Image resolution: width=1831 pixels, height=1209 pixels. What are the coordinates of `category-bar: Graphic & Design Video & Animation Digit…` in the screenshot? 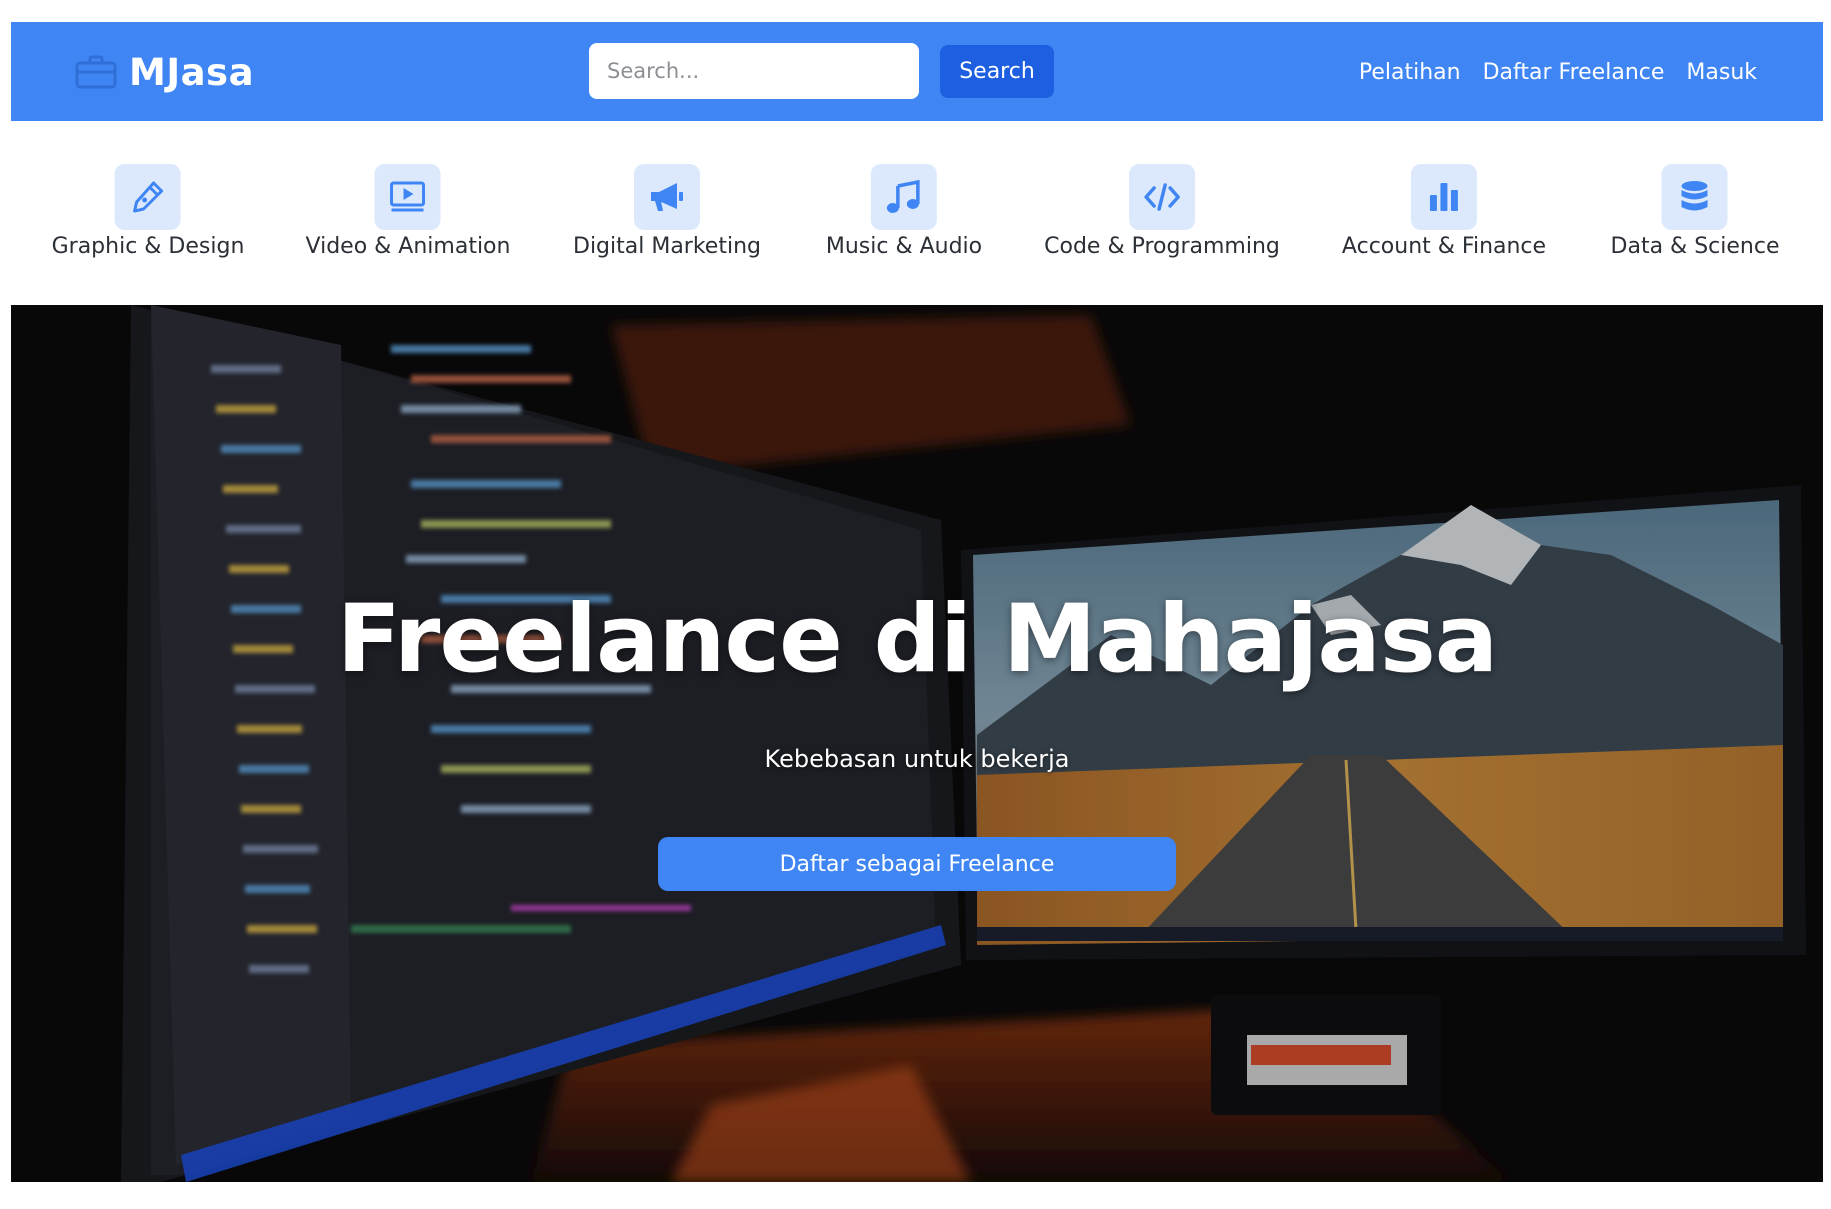 It's located at (917, 215).